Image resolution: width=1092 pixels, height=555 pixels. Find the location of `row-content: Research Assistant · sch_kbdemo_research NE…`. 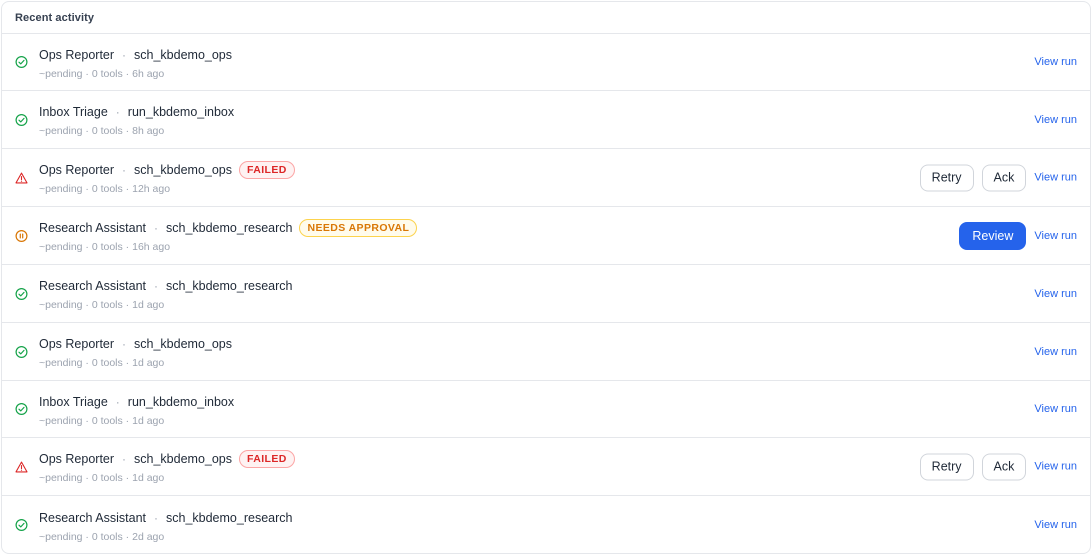

row-content: Research Assistant · sch_kbdemo_research NE… is located at coordinates (228, 235).